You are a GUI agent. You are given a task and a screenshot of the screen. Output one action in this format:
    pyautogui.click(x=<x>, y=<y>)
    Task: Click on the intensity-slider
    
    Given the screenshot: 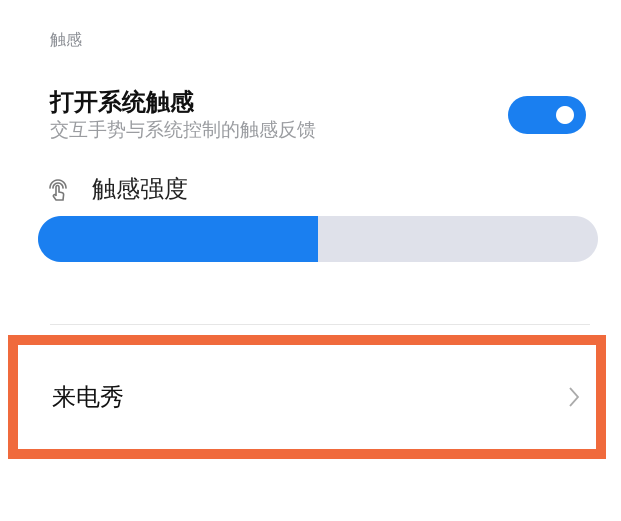 What is the action you would take?
    pyautogui.click(x=318, y=239)
    